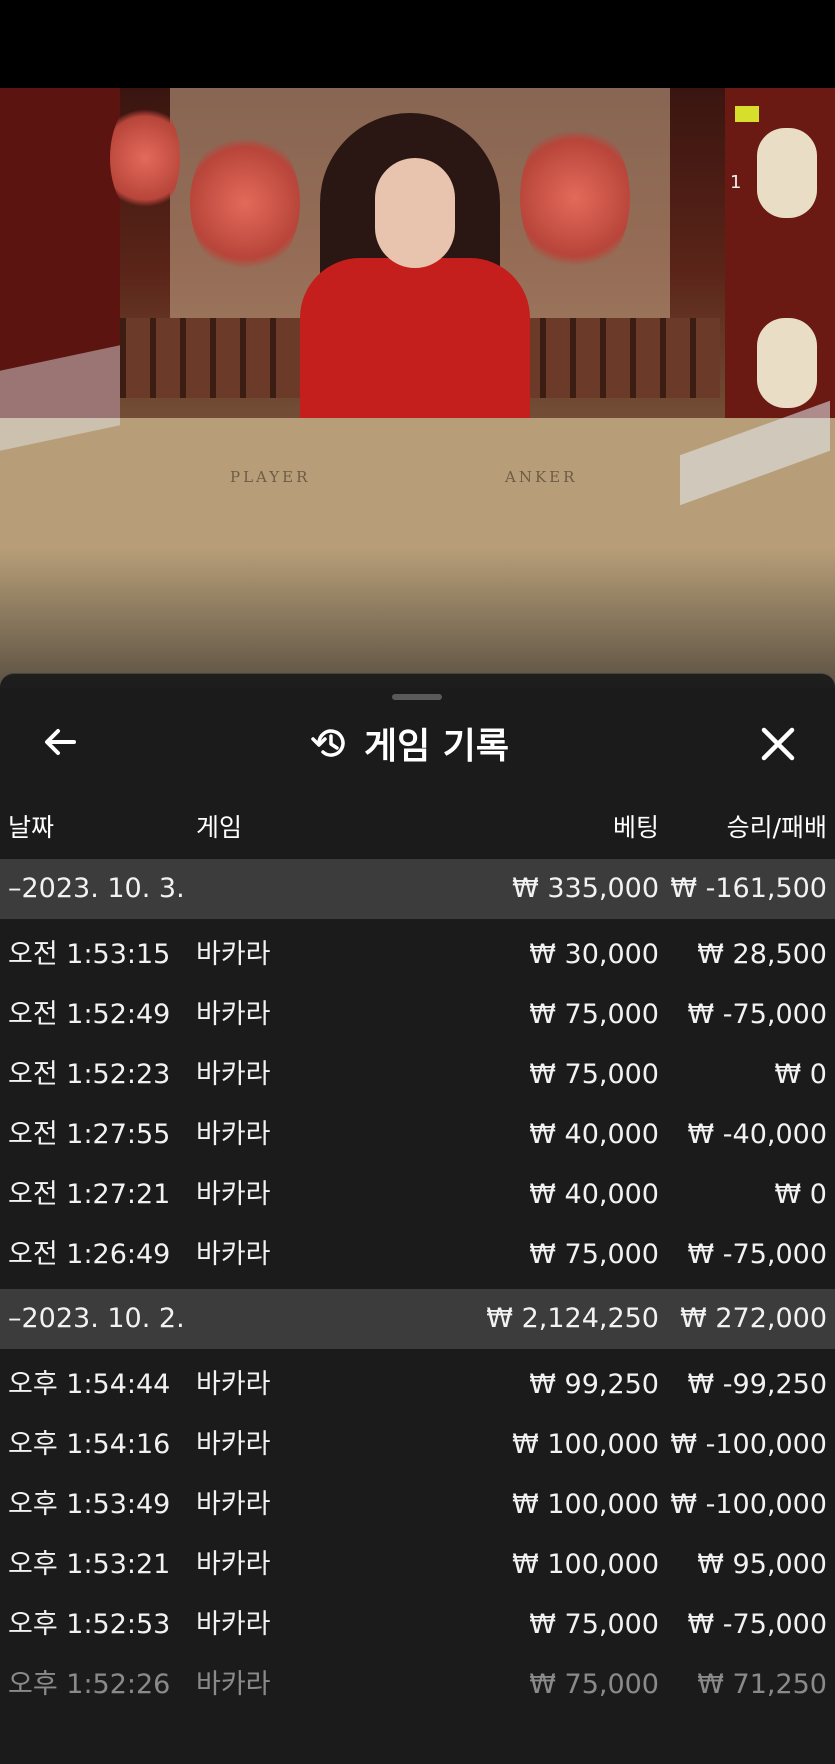 The image size is (835, 1764). I want to click on table-row: 오후 1:54:16 바카라 ₩ 100,000 ₩ -100,000, so click(417, 1445).